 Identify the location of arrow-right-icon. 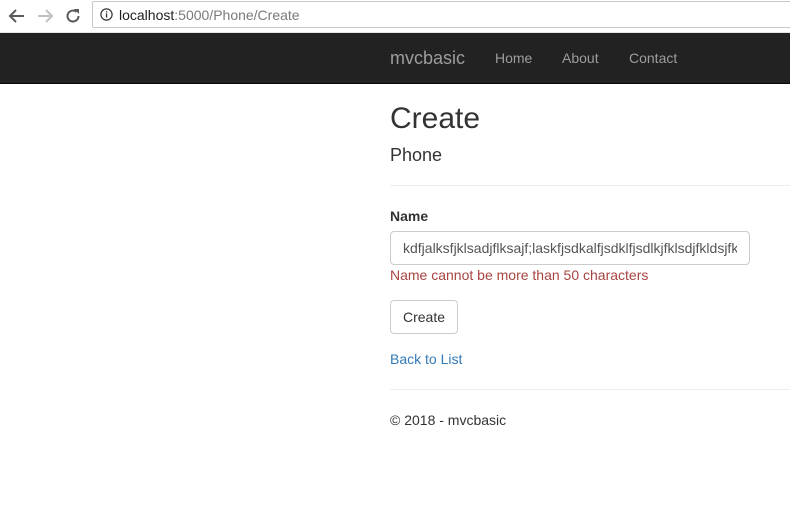
(46, 16).